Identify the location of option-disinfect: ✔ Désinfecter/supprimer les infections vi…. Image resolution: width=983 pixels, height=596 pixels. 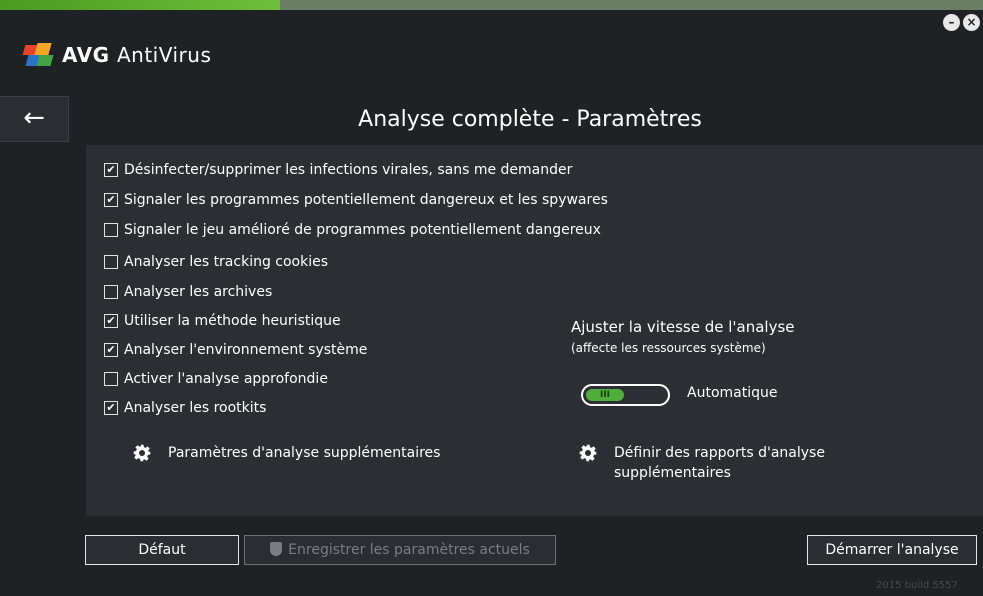
(338, 170).